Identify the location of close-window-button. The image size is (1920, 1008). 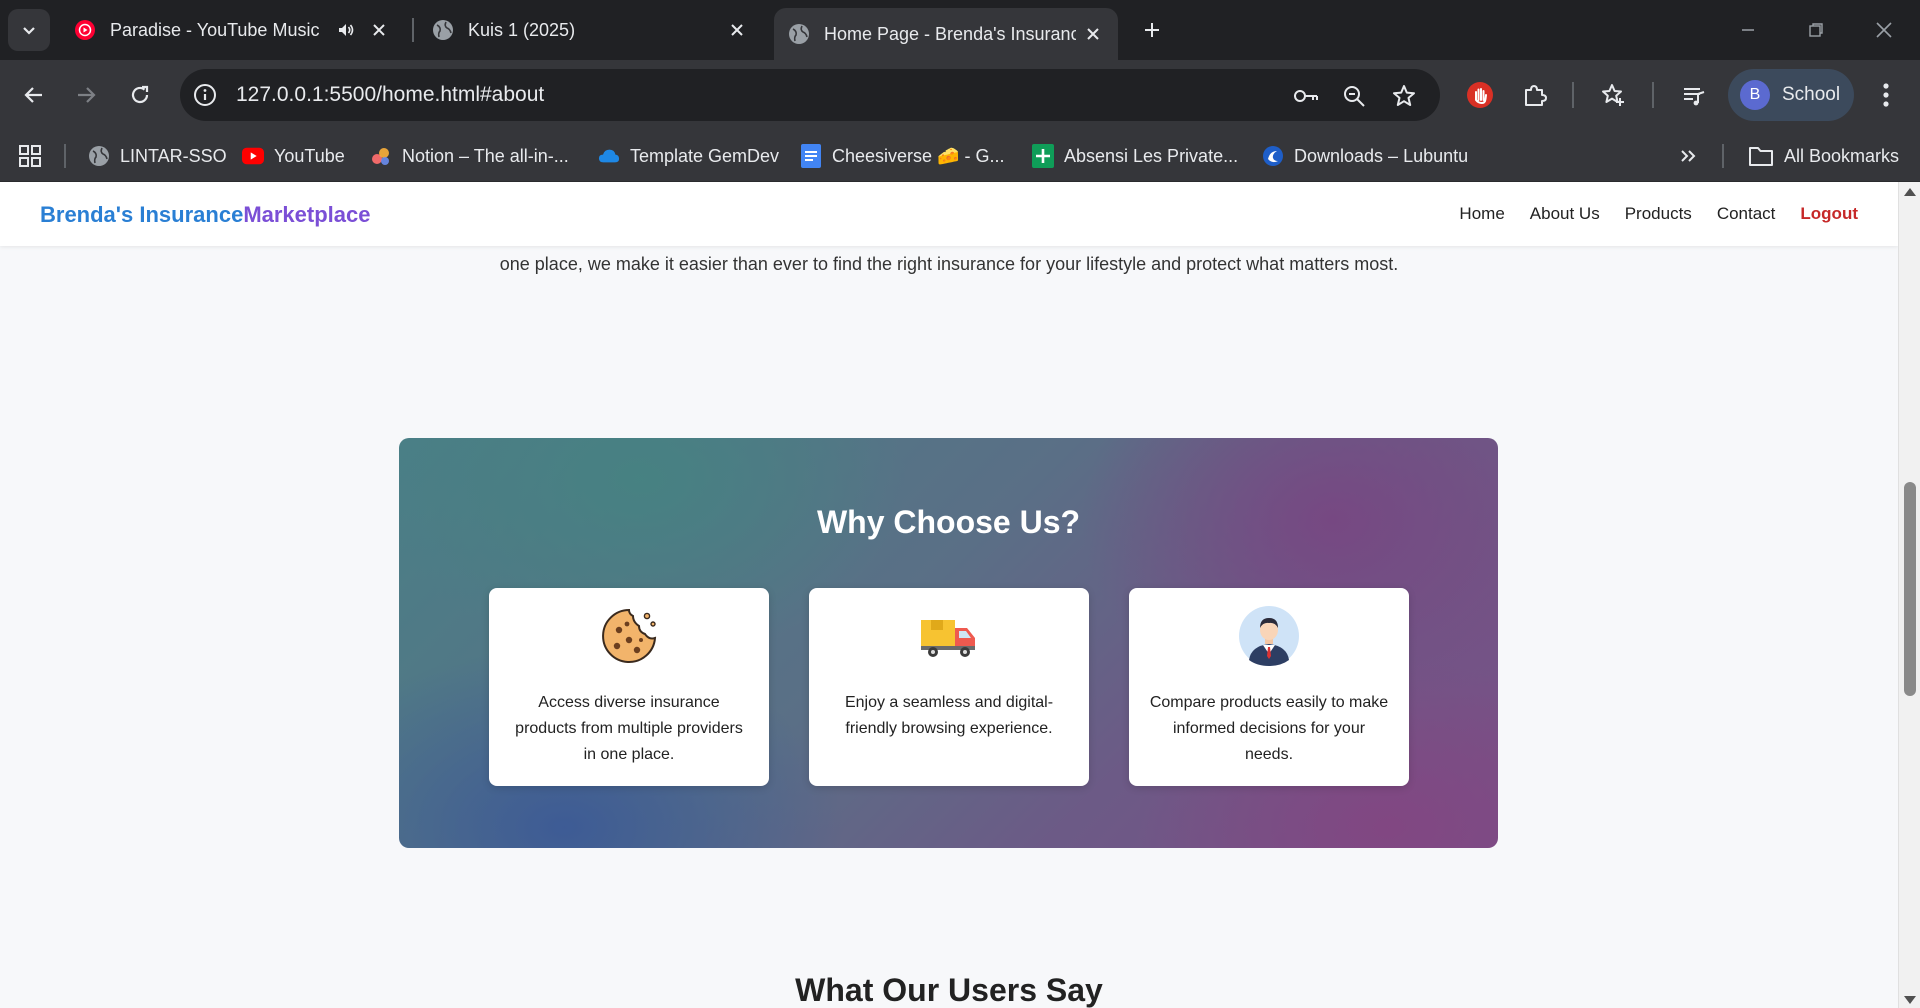
(1884, 30).